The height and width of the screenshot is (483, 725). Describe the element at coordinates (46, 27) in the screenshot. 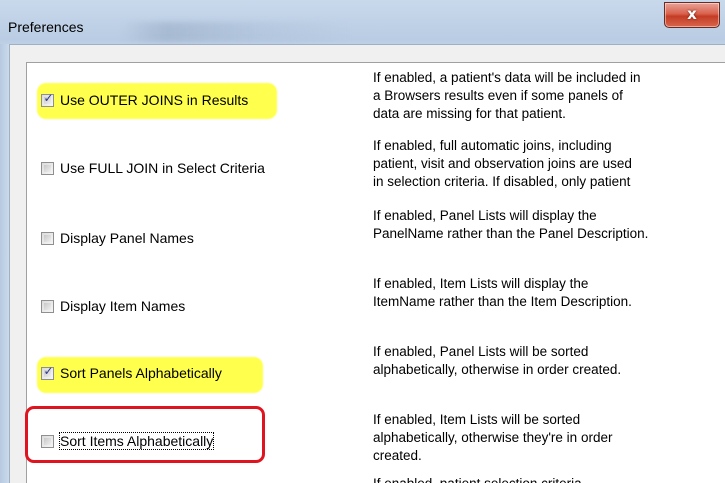

I see `window-title: Preferences` at that location.